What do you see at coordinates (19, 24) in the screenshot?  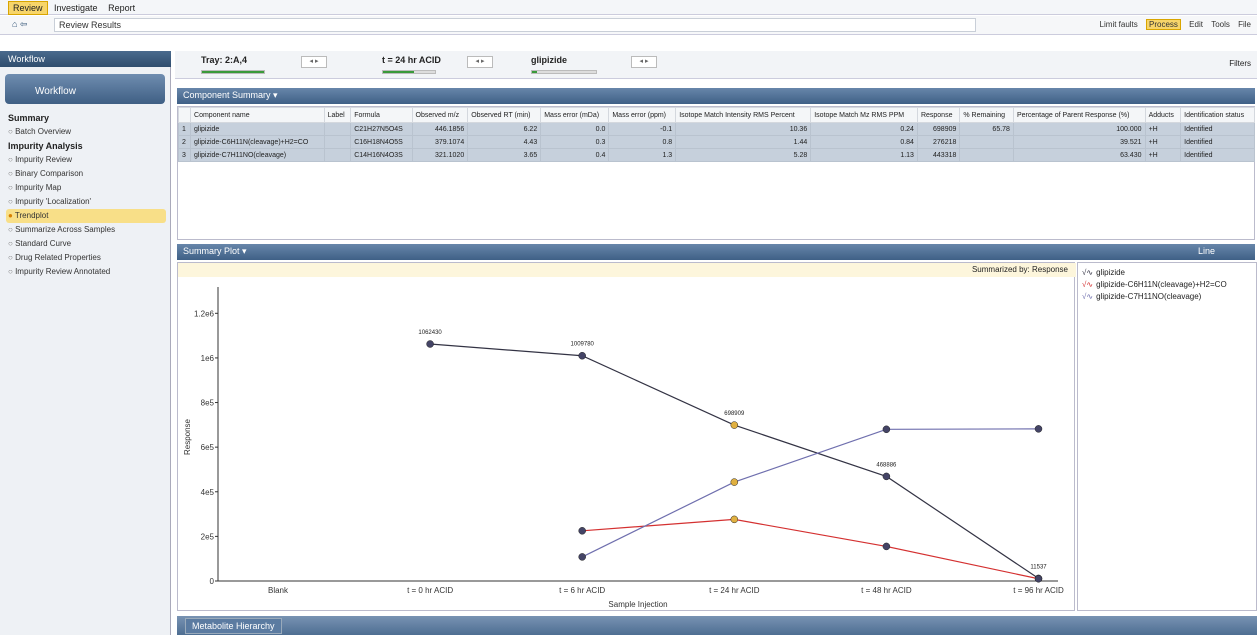 I see `home-back-icons: ⌂ ⇦` at bounding box center [19, 24].